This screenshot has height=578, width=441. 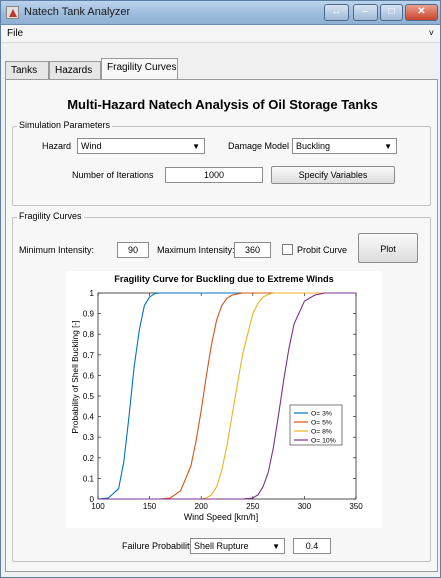 I want to click on iterations-label: Number of Iterations, so click(x=113, y=175).